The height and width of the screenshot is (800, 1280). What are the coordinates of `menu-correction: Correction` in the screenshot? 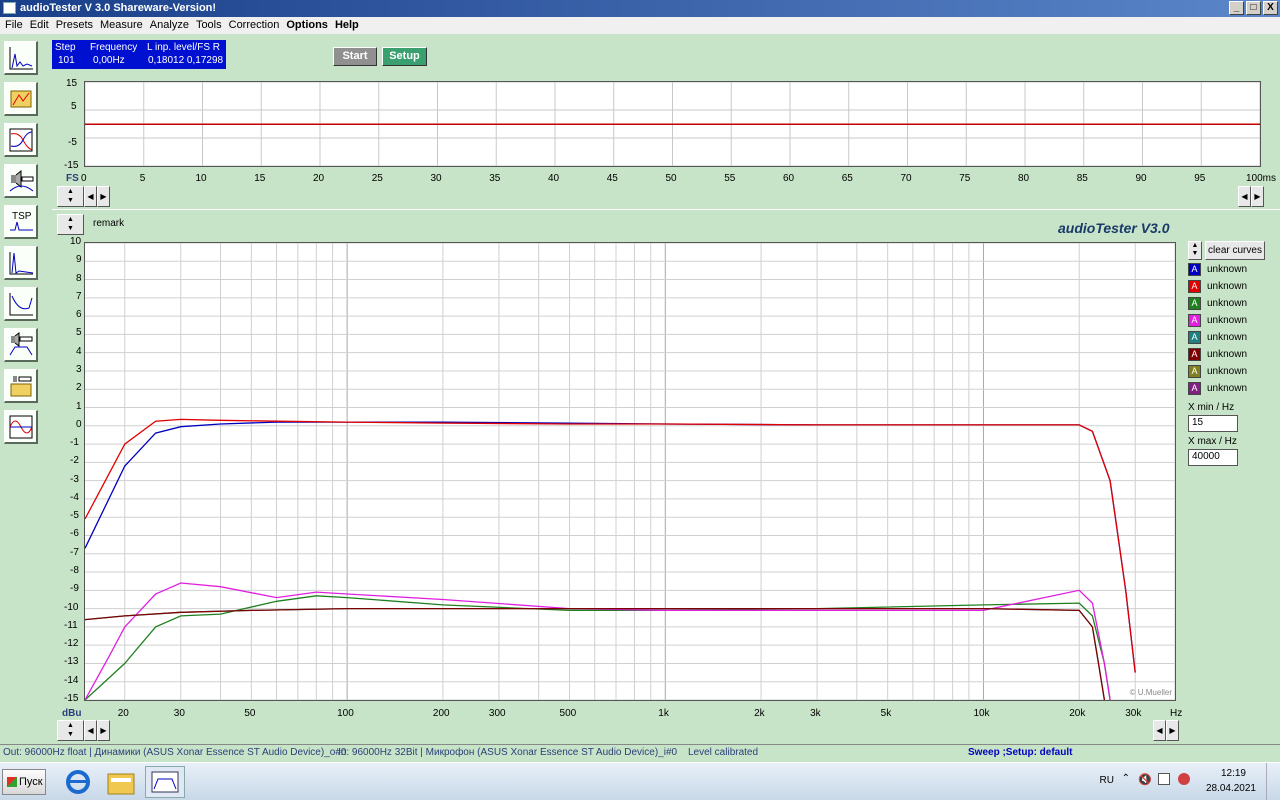 It's located at (255, 25).